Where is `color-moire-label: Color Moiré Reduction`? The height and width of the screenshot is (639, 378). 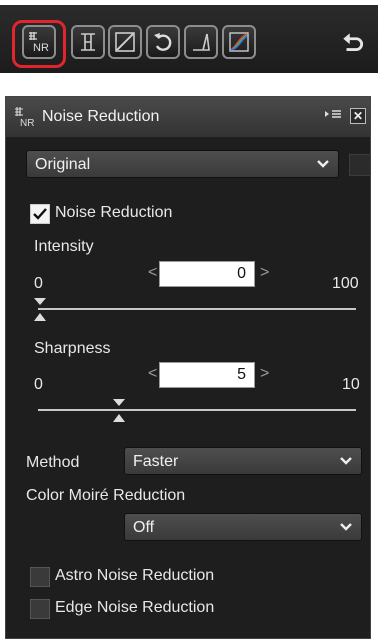 color-moire-label: Color Moiré Reduction is located at coordinates (106, 495).